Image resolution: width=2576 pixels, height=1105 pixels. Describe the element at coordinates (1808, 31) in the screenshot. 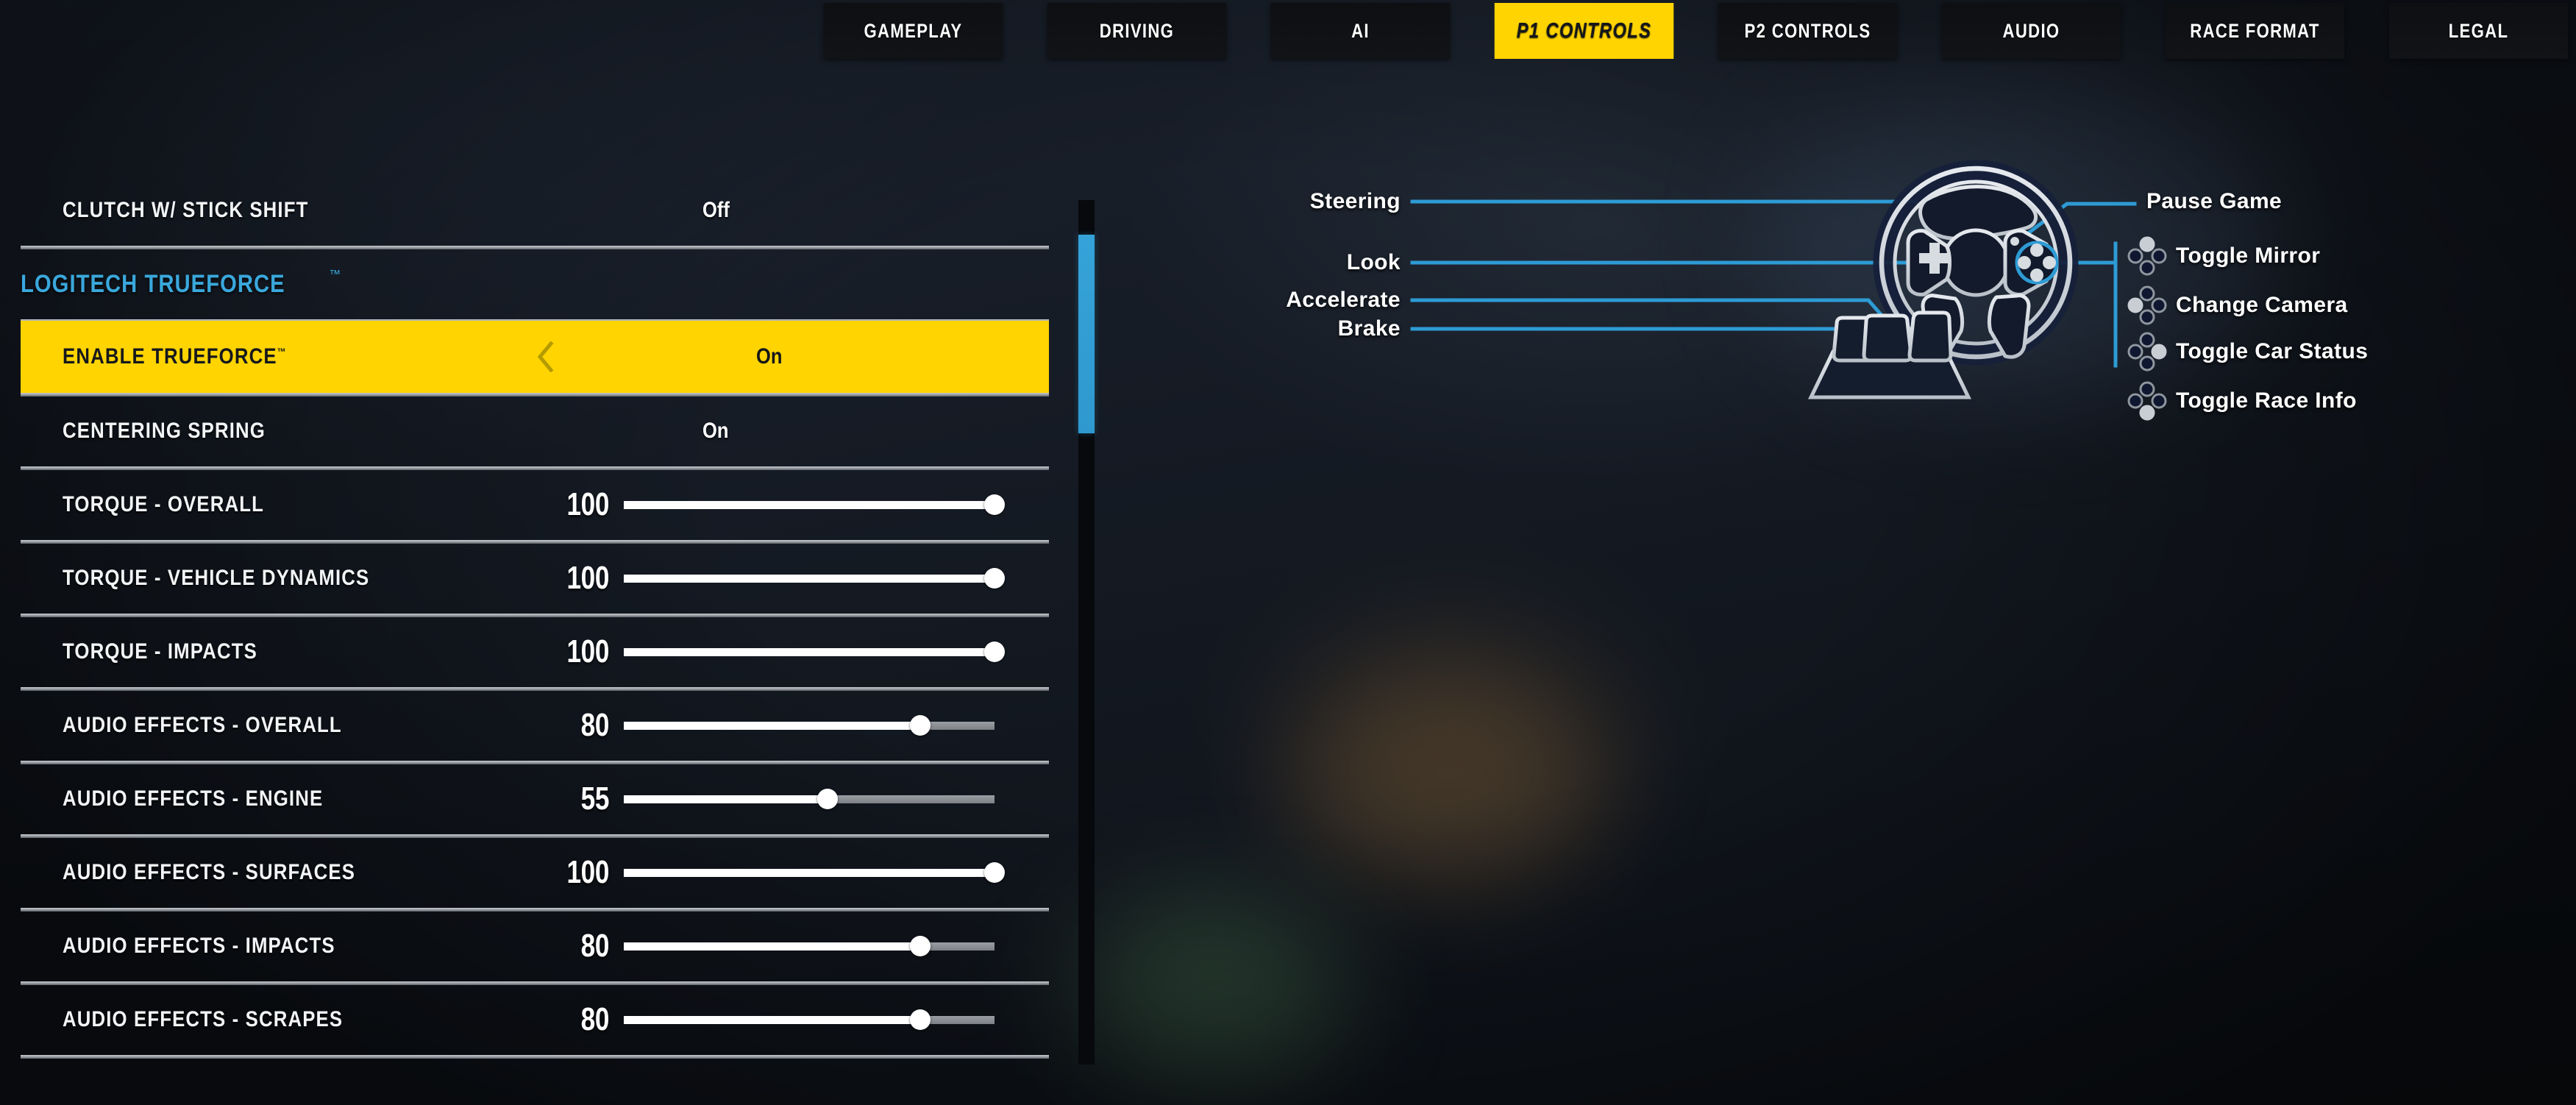

I see `tab-p2-controls: P2 CONTROLS` at that location.